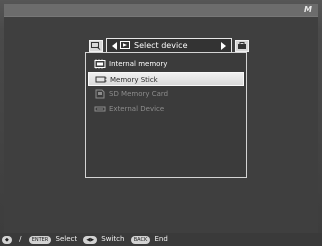 This screenshot has width=322, height=246. I want to click on device-item-label: SD Memory Card, so click(139, 94).